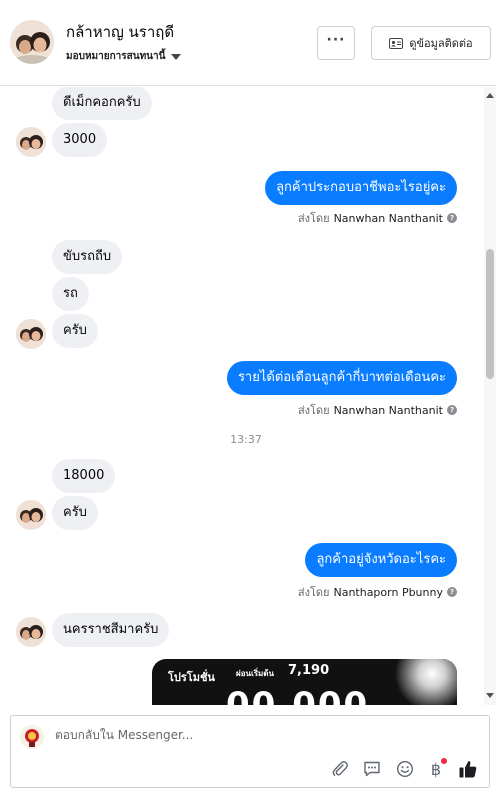 Image resolution: width=496 pixels, height=794 pixels. Describe the element at coordinates (381, 560) in the screenshot. I see `outgoing-message: ลูกค้าอยู่จังหวัดอะไรคะ` at that location.